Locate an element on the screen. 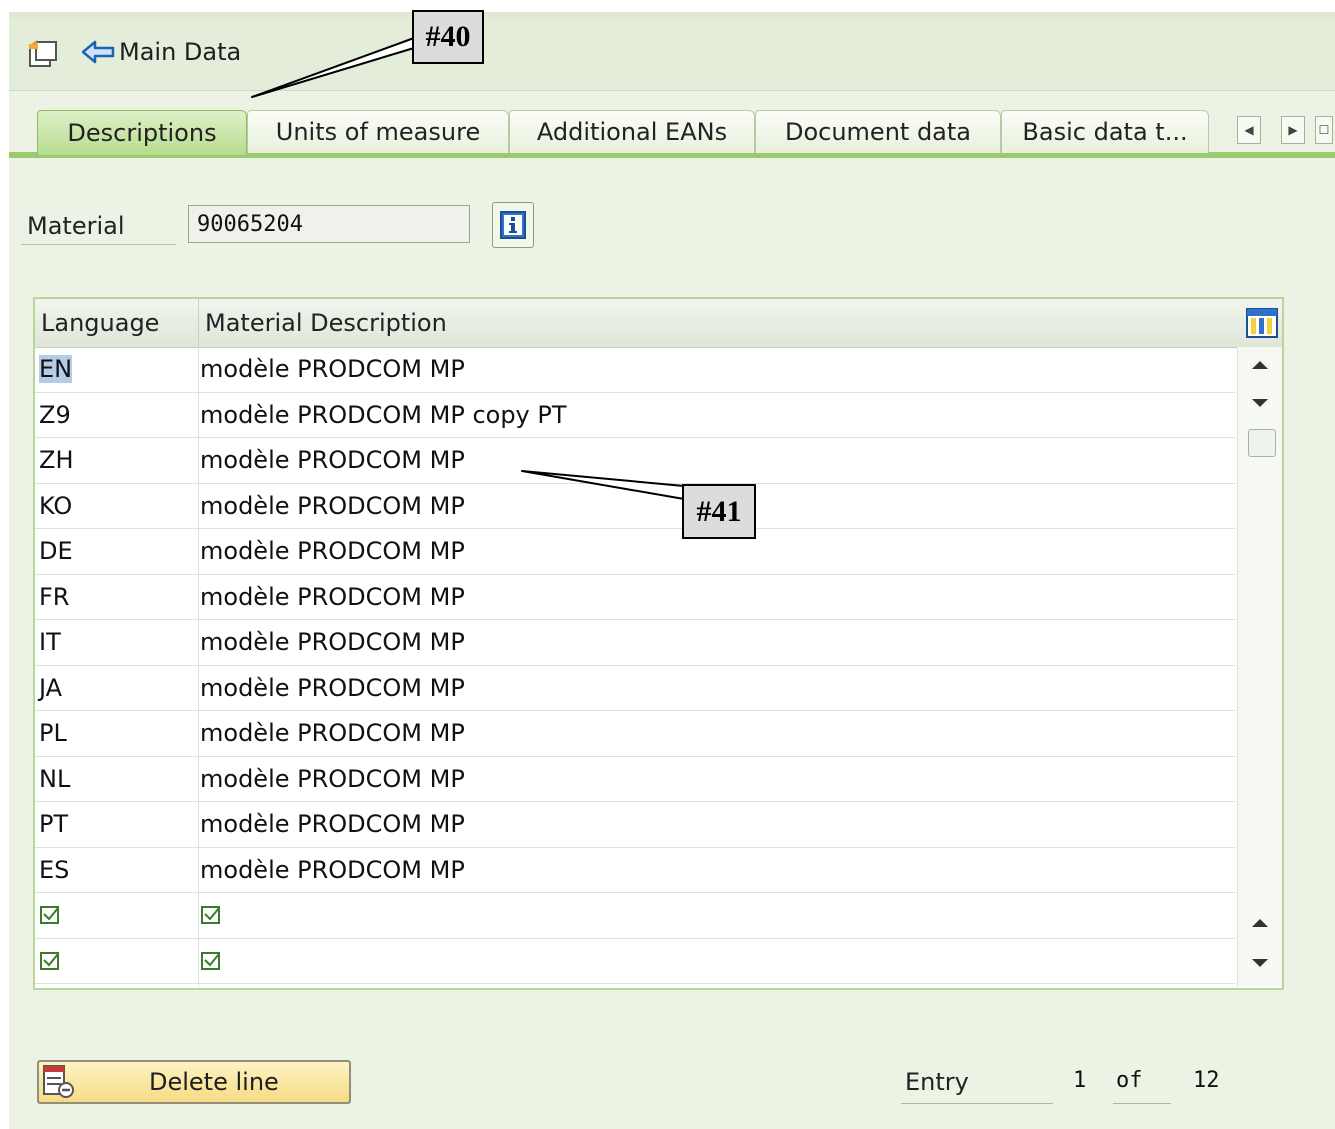  tab-descriptions: Descriptions is located at coordinates (142, 132).